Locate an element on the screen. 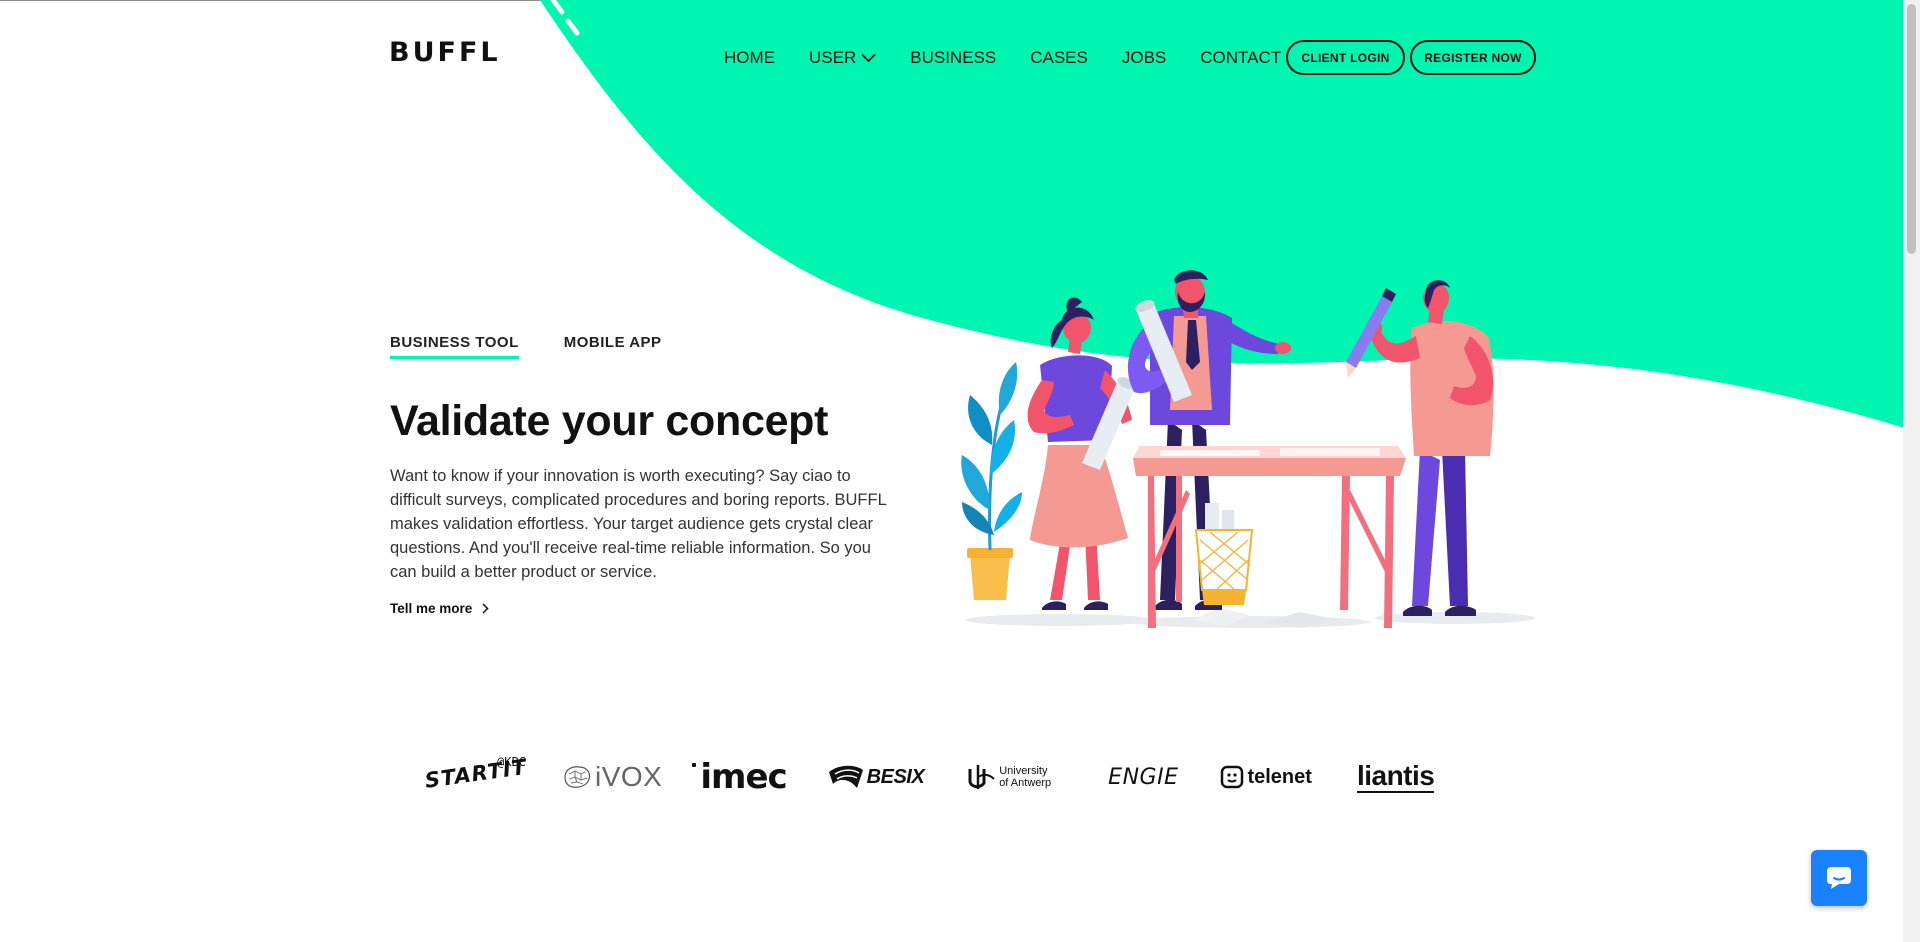  main-nav: HOME USER BUSINESS CASES JOBS CONTACT is located at coordinates (1019, 58).